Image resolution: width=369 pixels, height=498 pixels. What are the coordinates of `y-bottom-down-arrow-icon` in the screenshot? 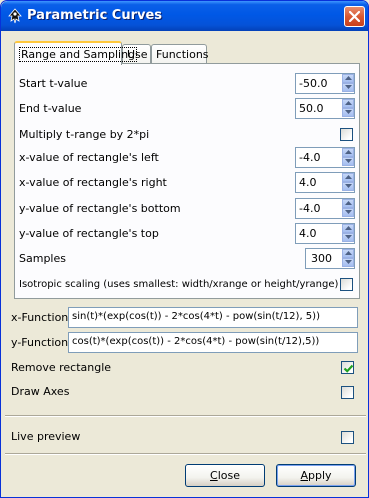 It's located at (348, 212).